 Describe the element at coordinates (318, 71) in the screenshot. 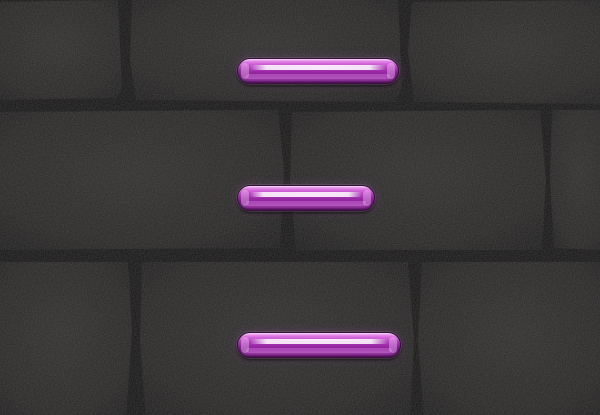

I see `top-bar` at that location.